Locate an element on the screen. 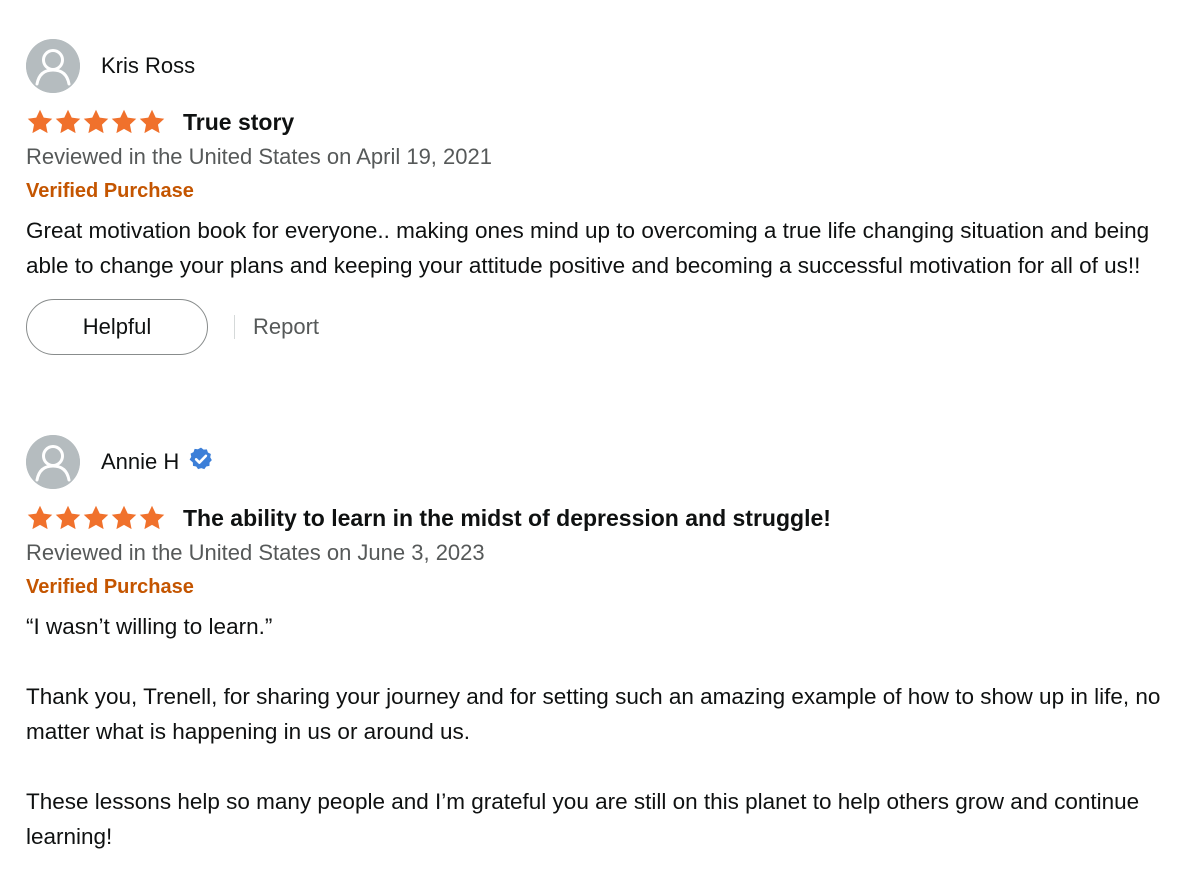 The width and height of the screenshot is (1200, 876). report-link: Report is located at coordinates (286, 327).